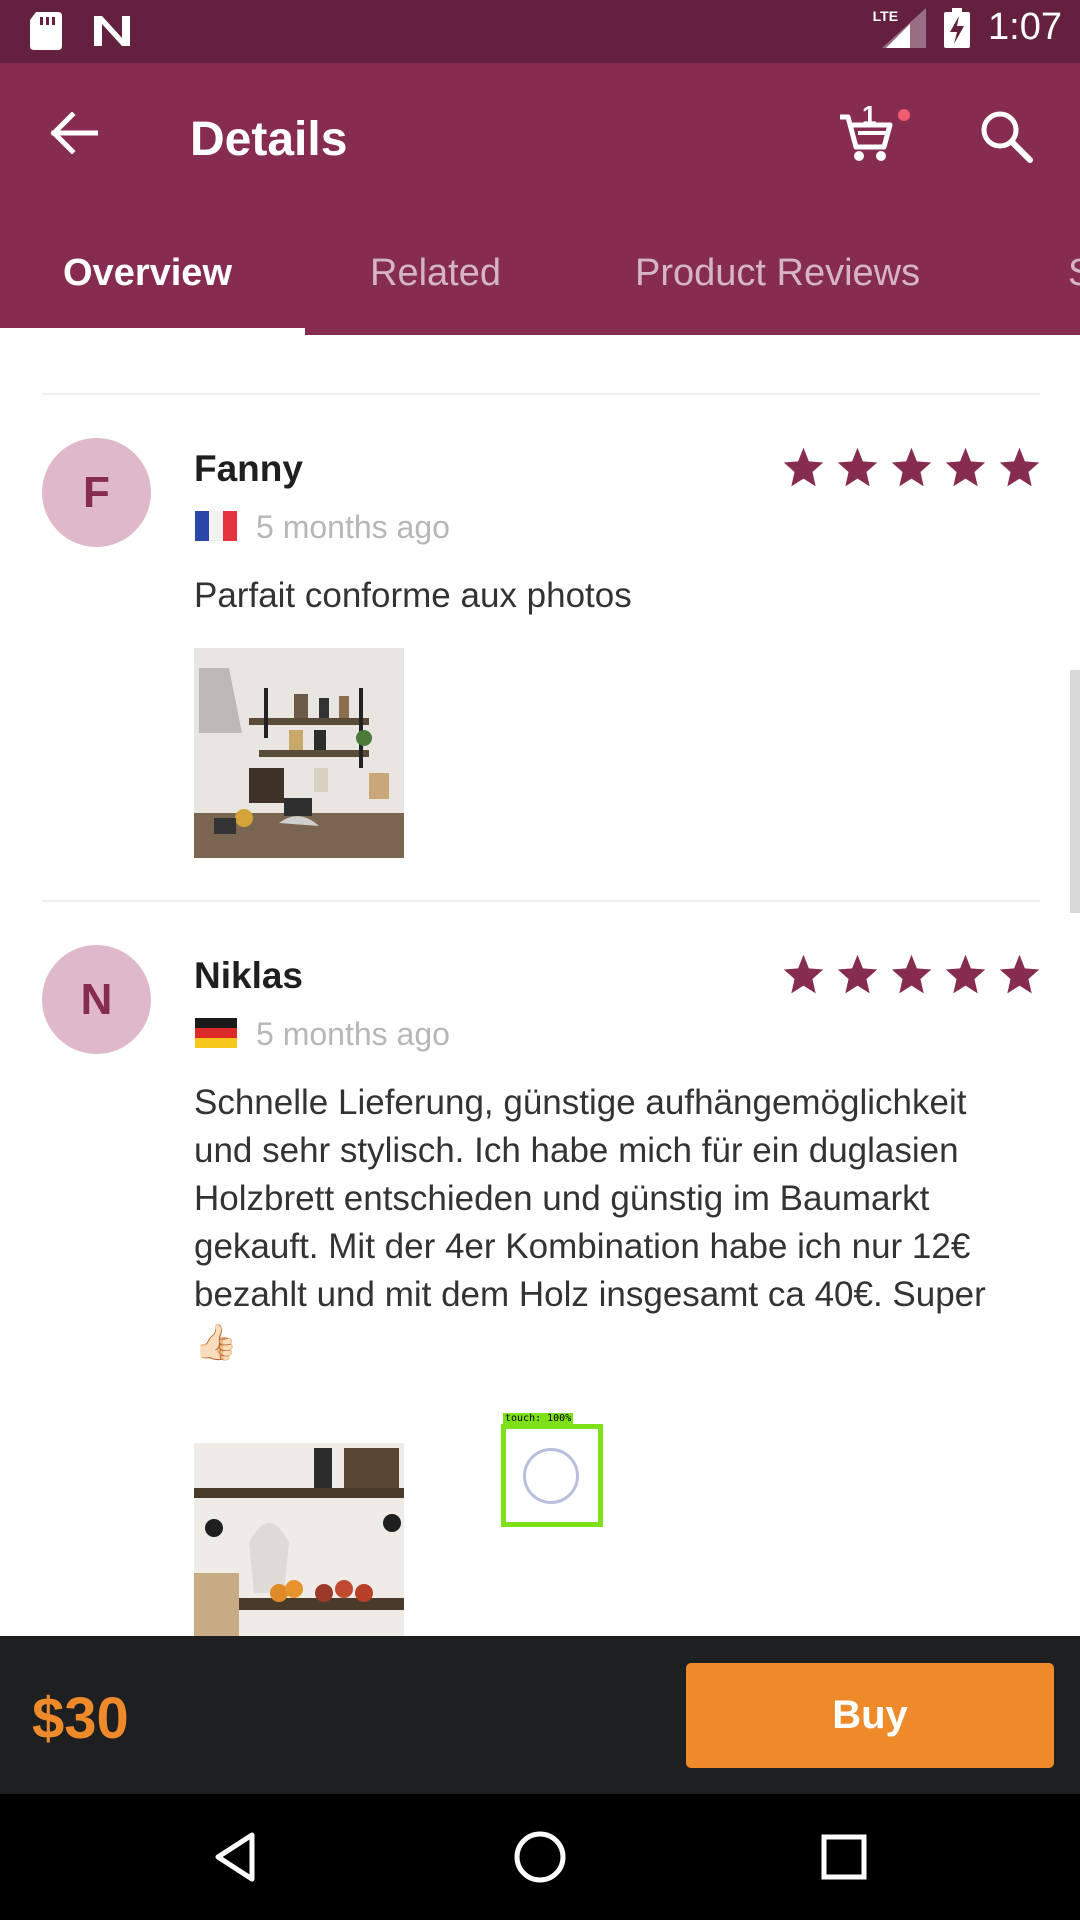 The width and height of the screenshot is (1080, 1920). I want to click on cart-count-badge: 1, so click(869, 115).